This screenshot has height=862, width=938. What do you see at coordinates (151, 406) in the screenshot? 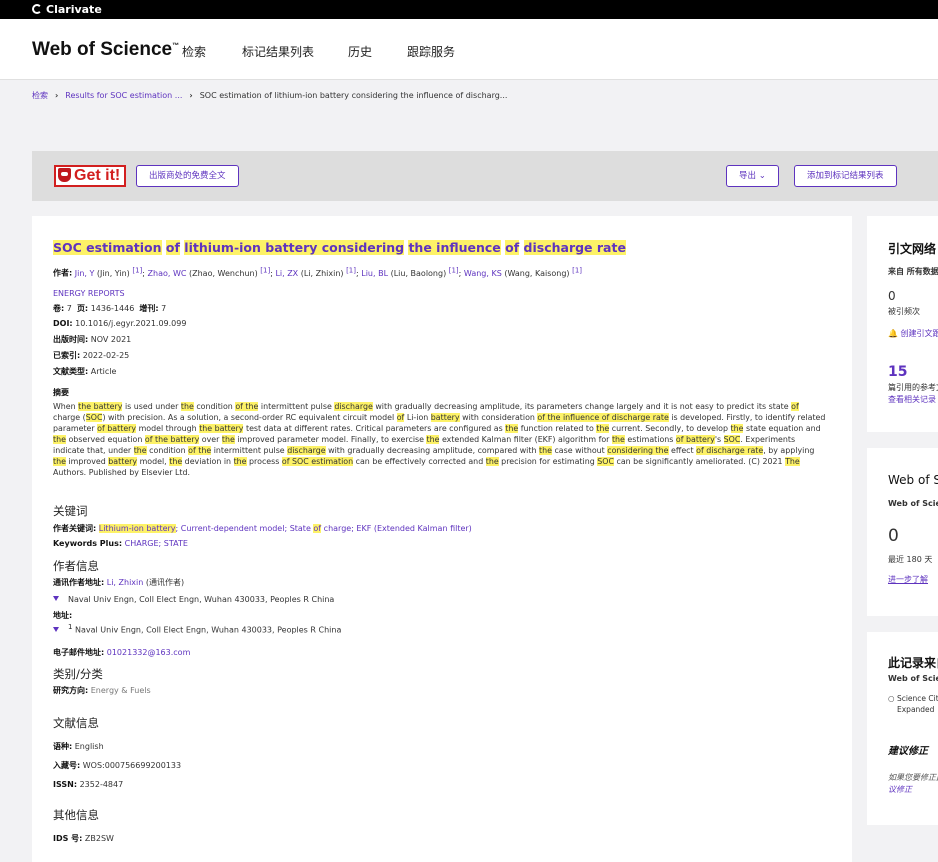
I see `abstract-segment: is used under` at bounding box center [151, 406].